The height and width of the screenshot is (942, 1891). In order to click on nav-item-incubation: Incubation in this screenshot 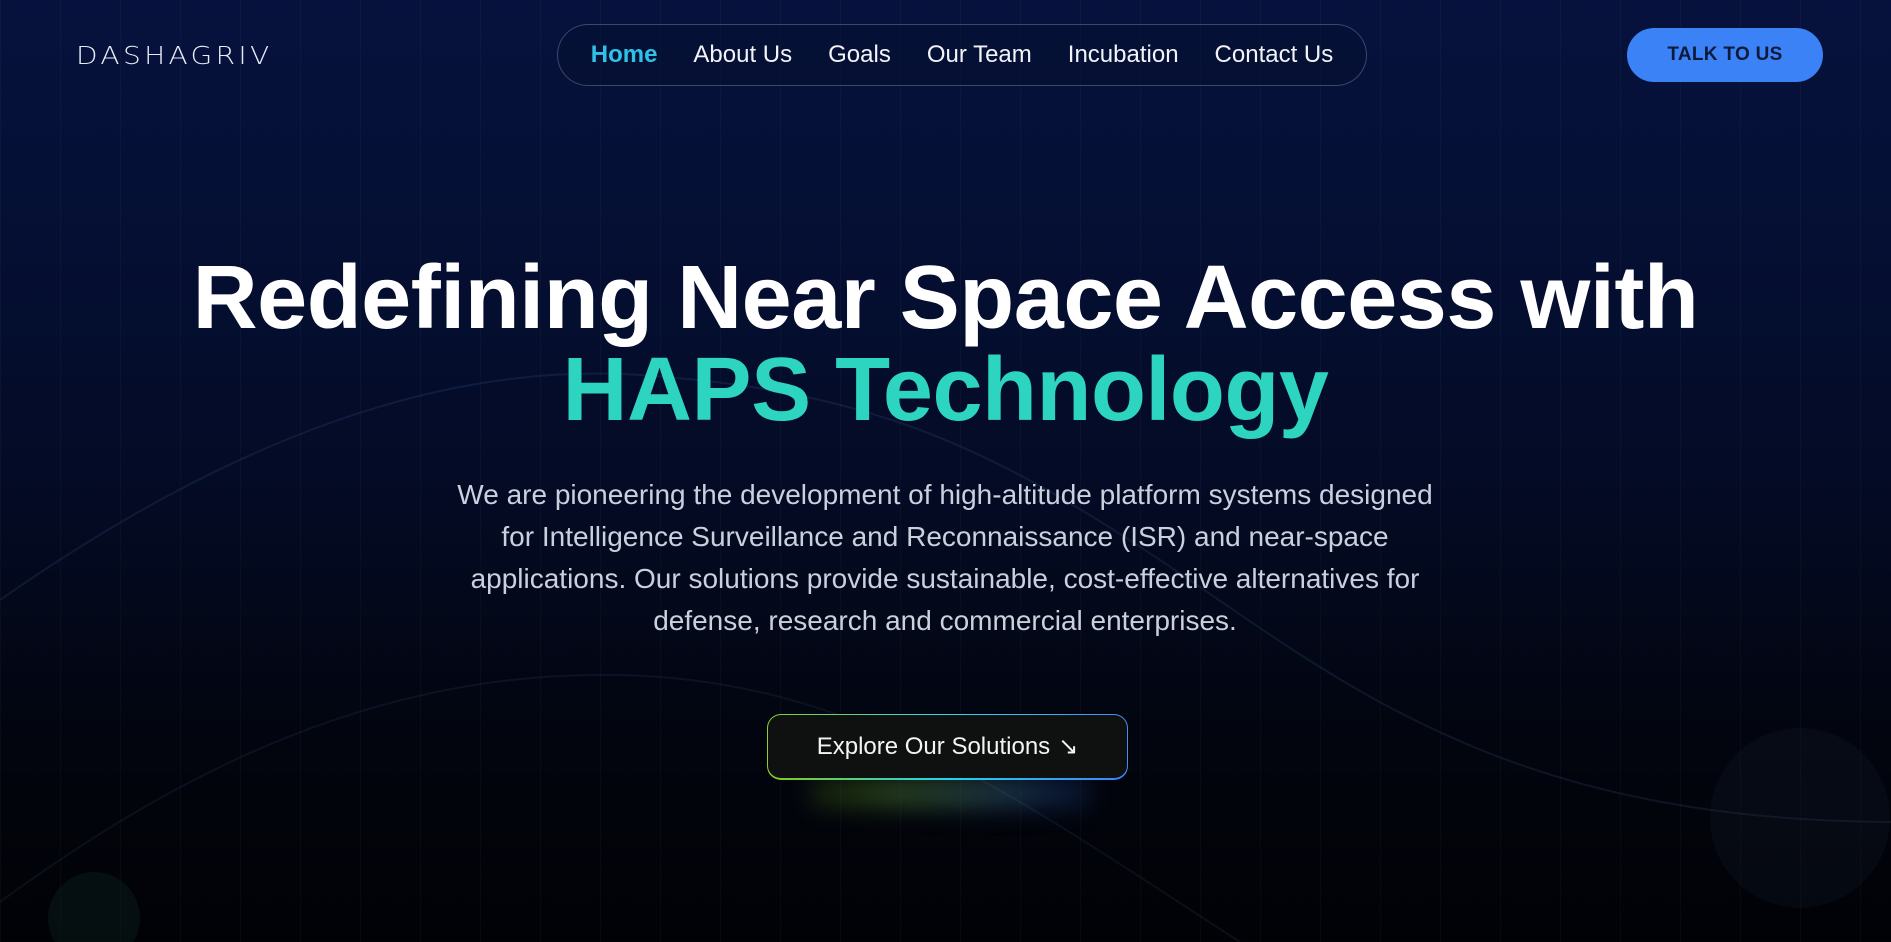, I will do `click(1123, 55)`.